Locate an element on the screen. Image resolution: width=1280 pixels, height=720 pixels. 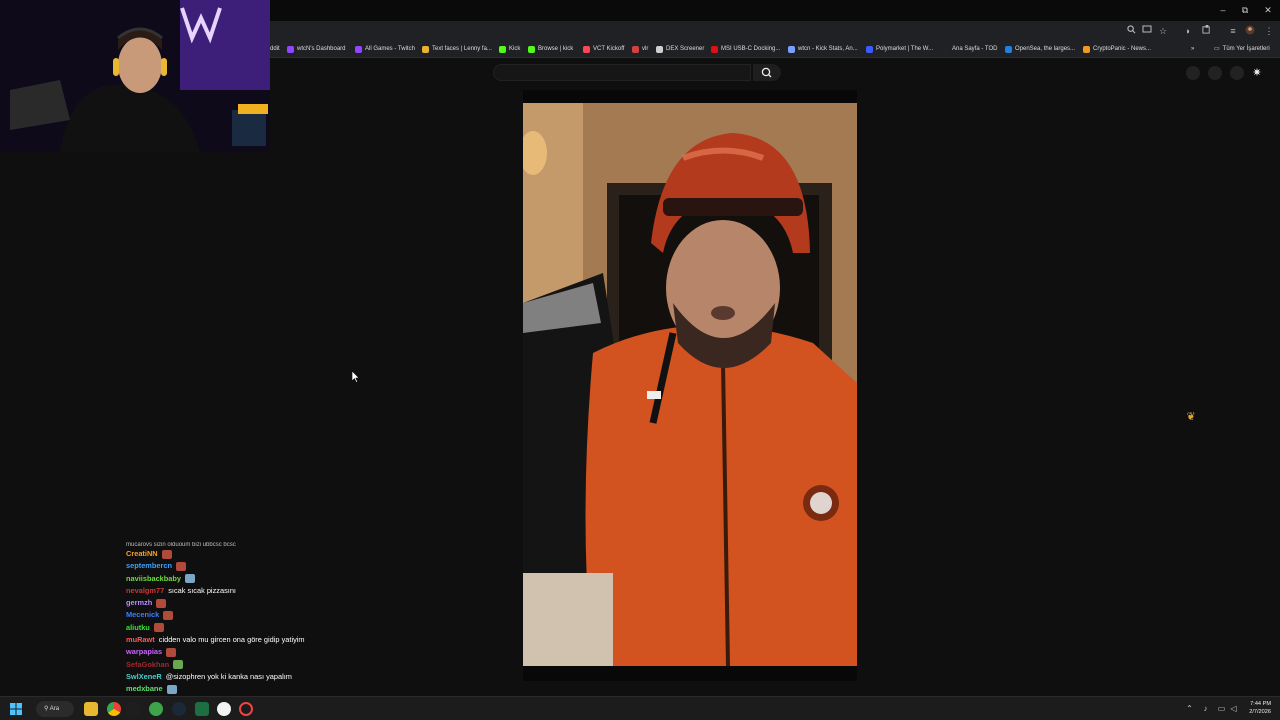
microphone-icon: ♪ is located at coordinates (1205, 708).